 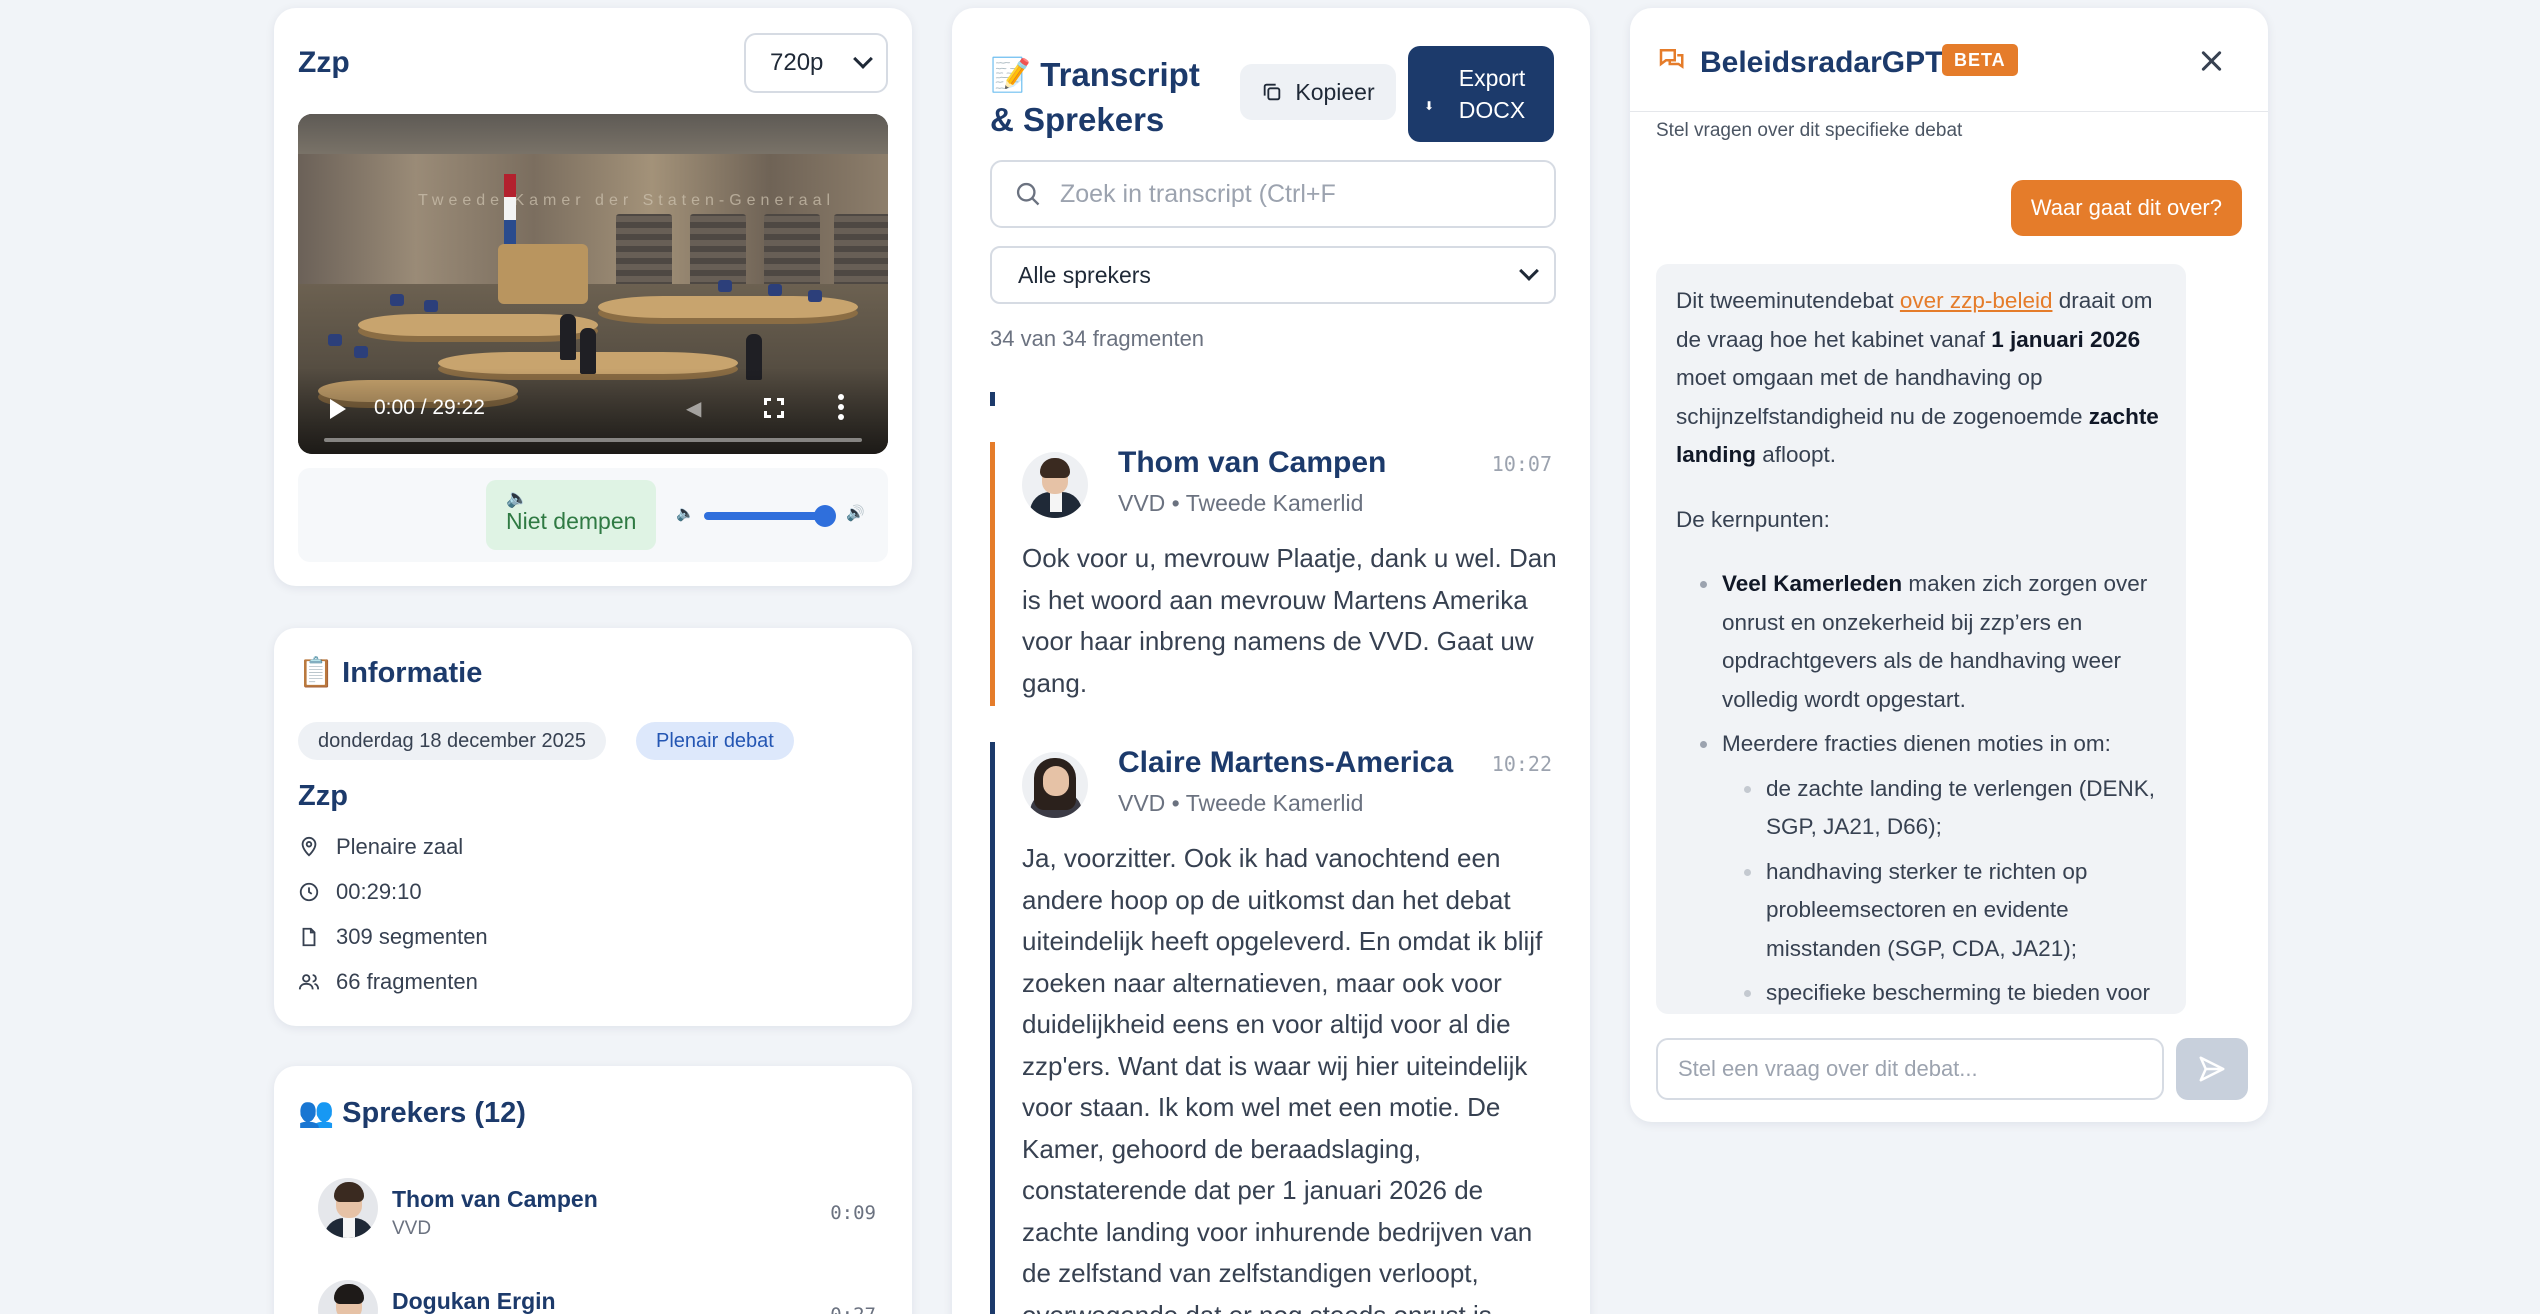 I want to click on speakers-heading: 👥 Sprekers (12), so click(x=412, y=1113).